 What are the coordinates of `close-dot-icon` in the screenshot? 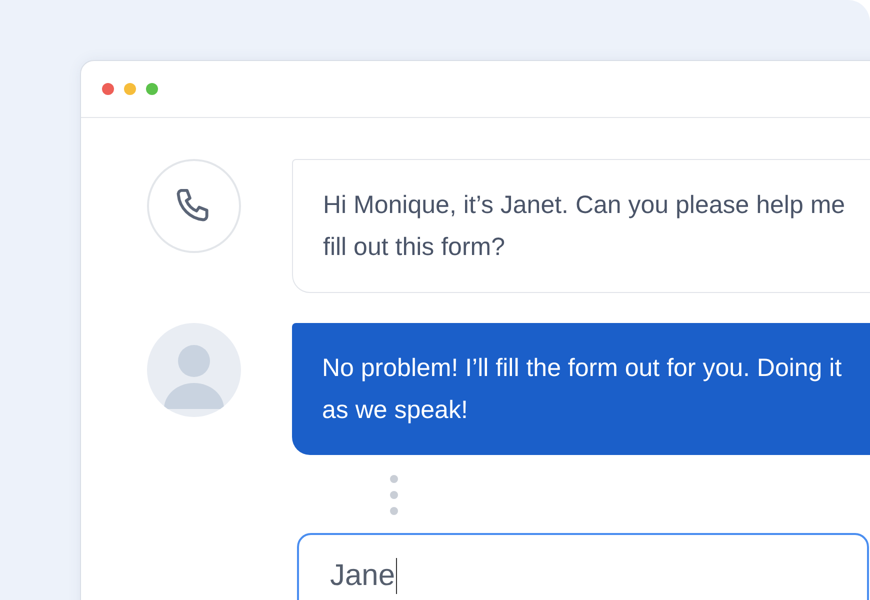 It's located at (108, 89).